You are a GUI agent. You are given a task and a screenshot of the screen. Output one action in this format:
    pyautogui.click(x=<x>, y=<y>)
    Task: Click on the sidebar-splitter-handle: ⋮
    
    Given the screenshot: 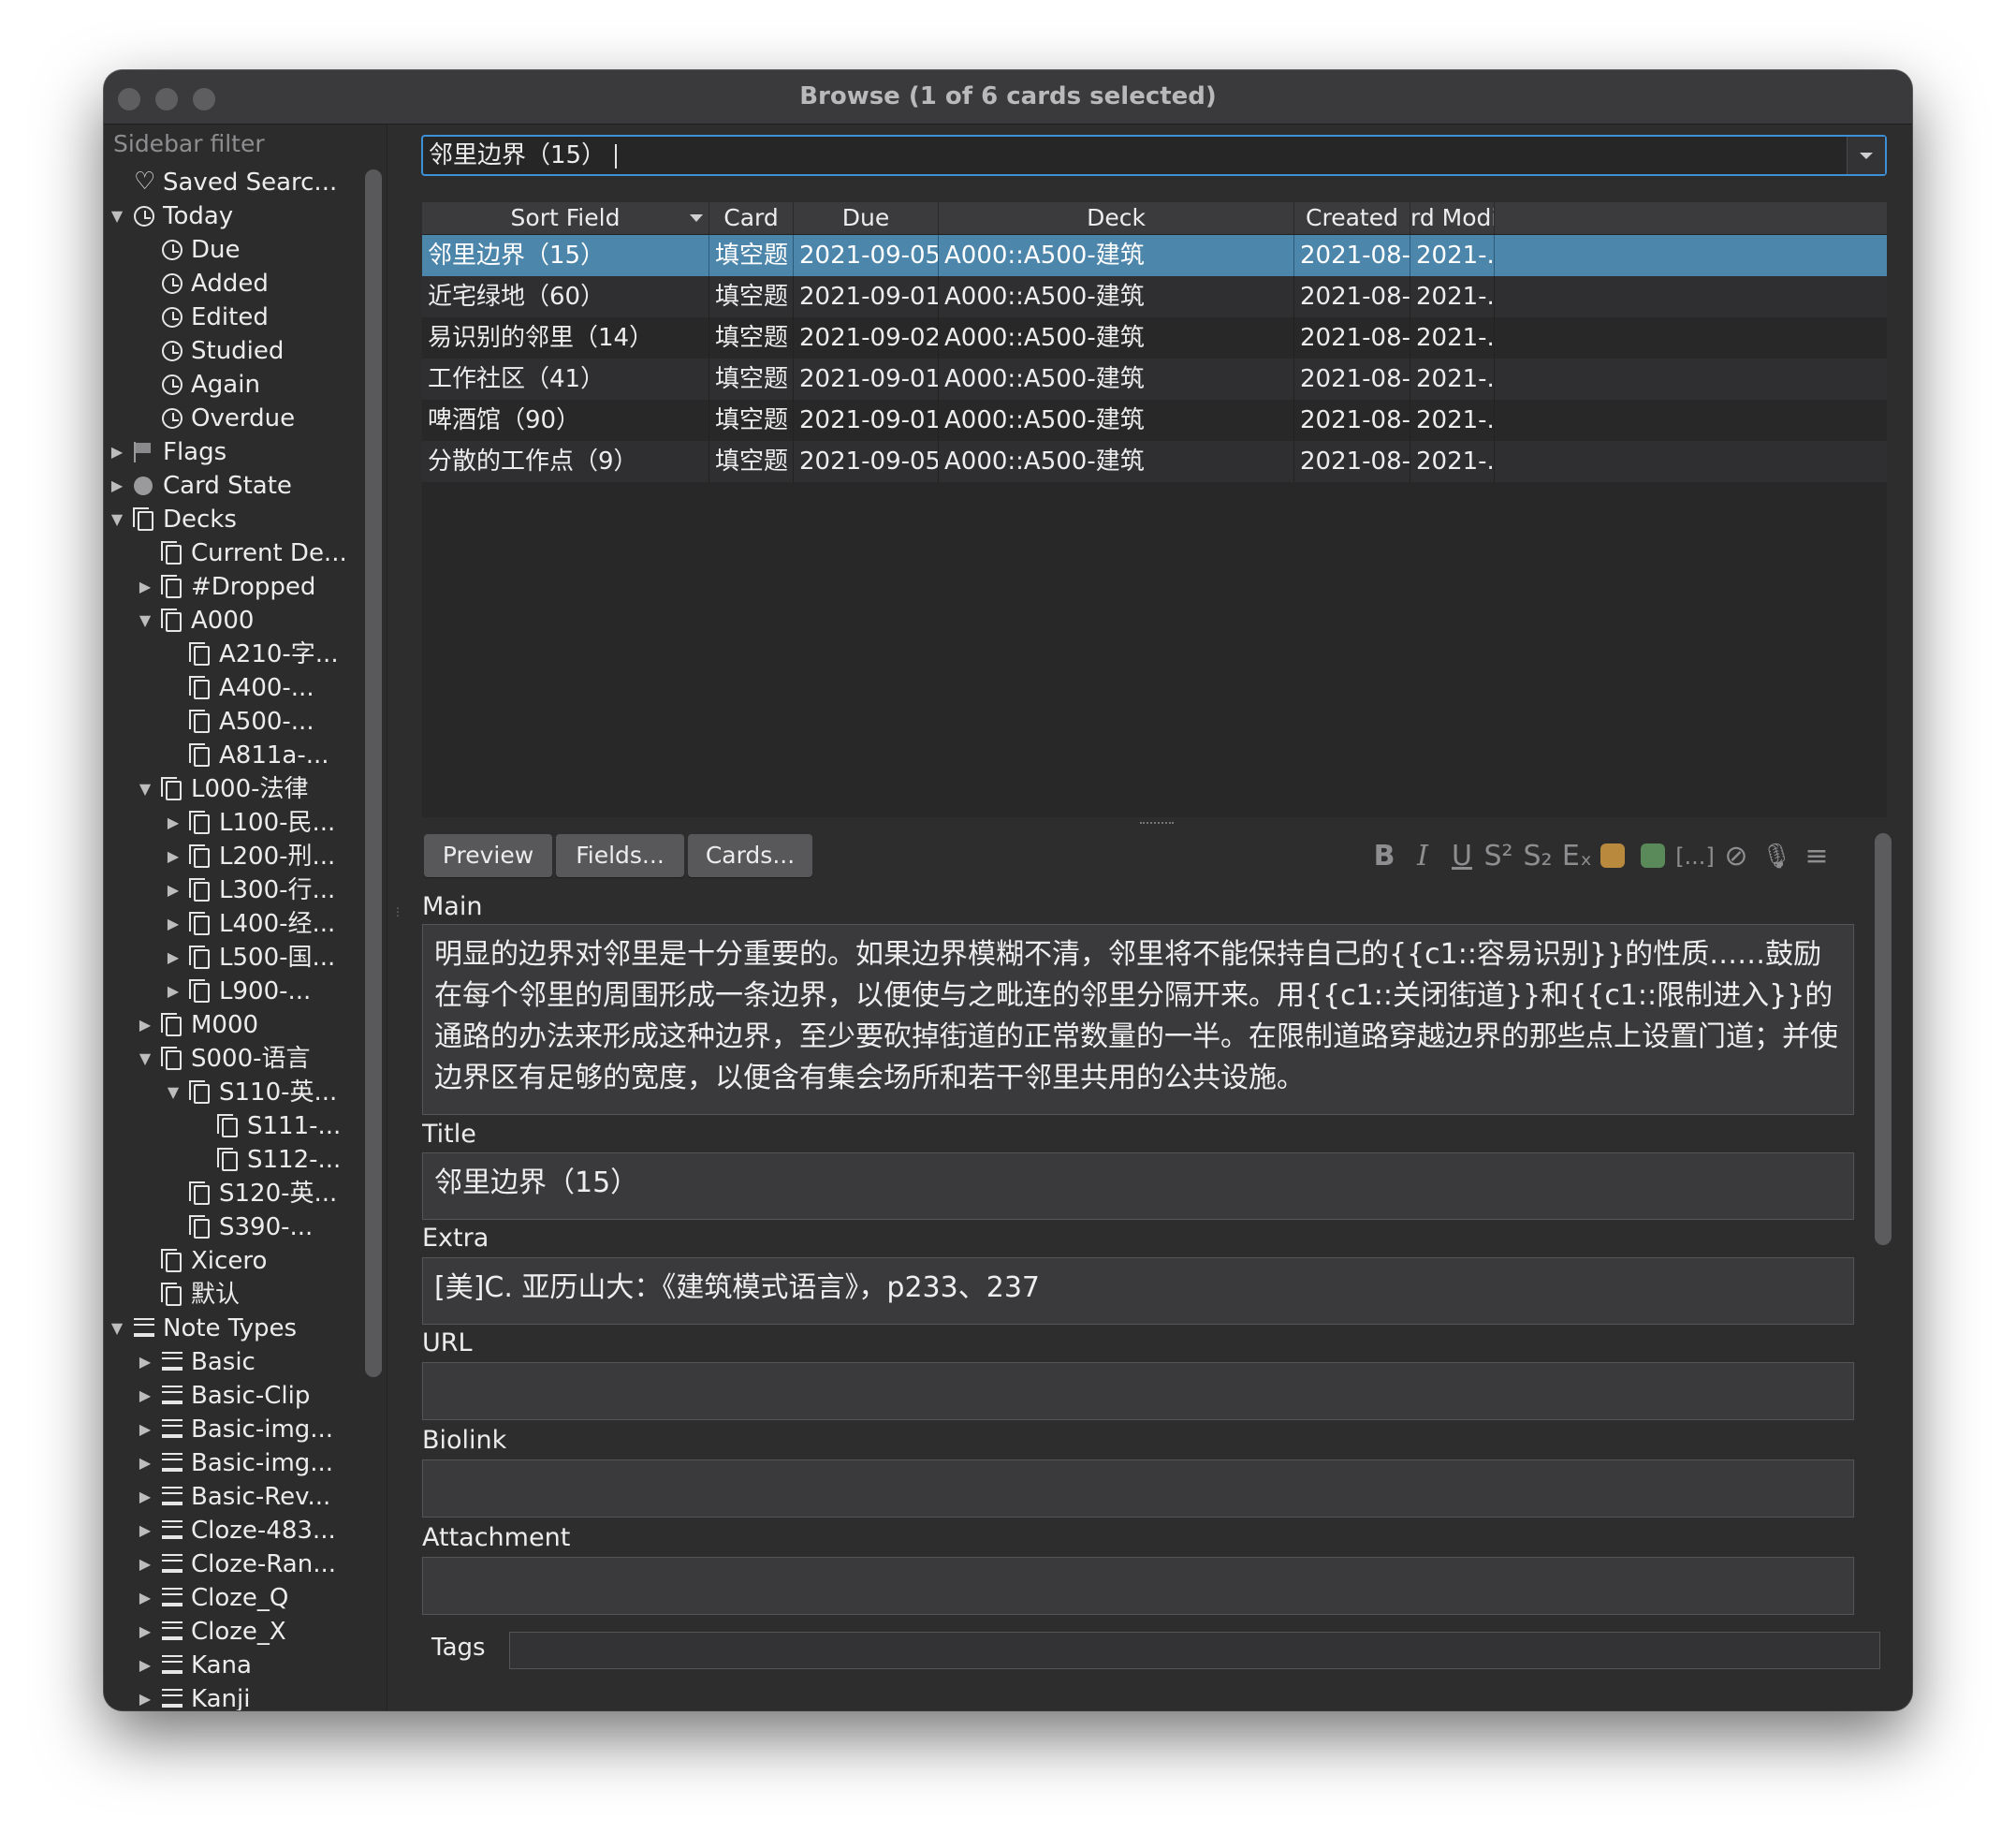 What is the action you would take?
    pyautogui.click(x=397, y=926)
    